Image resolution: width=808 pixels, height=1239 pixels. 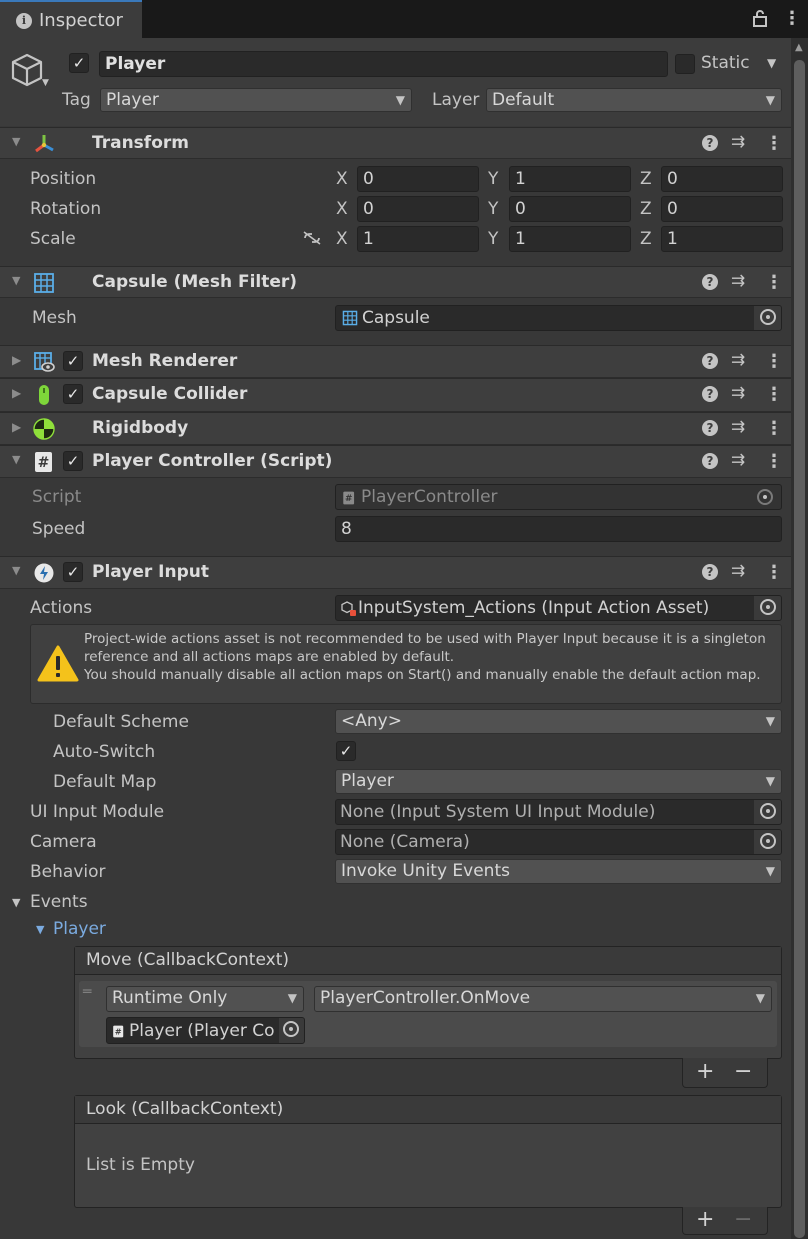 What do you see at coordinates (558, 608) in the screenshot?
I see `actions-object-field: InputSystem_Actions (Input Action Asset)` at bounding box center [558, 608].